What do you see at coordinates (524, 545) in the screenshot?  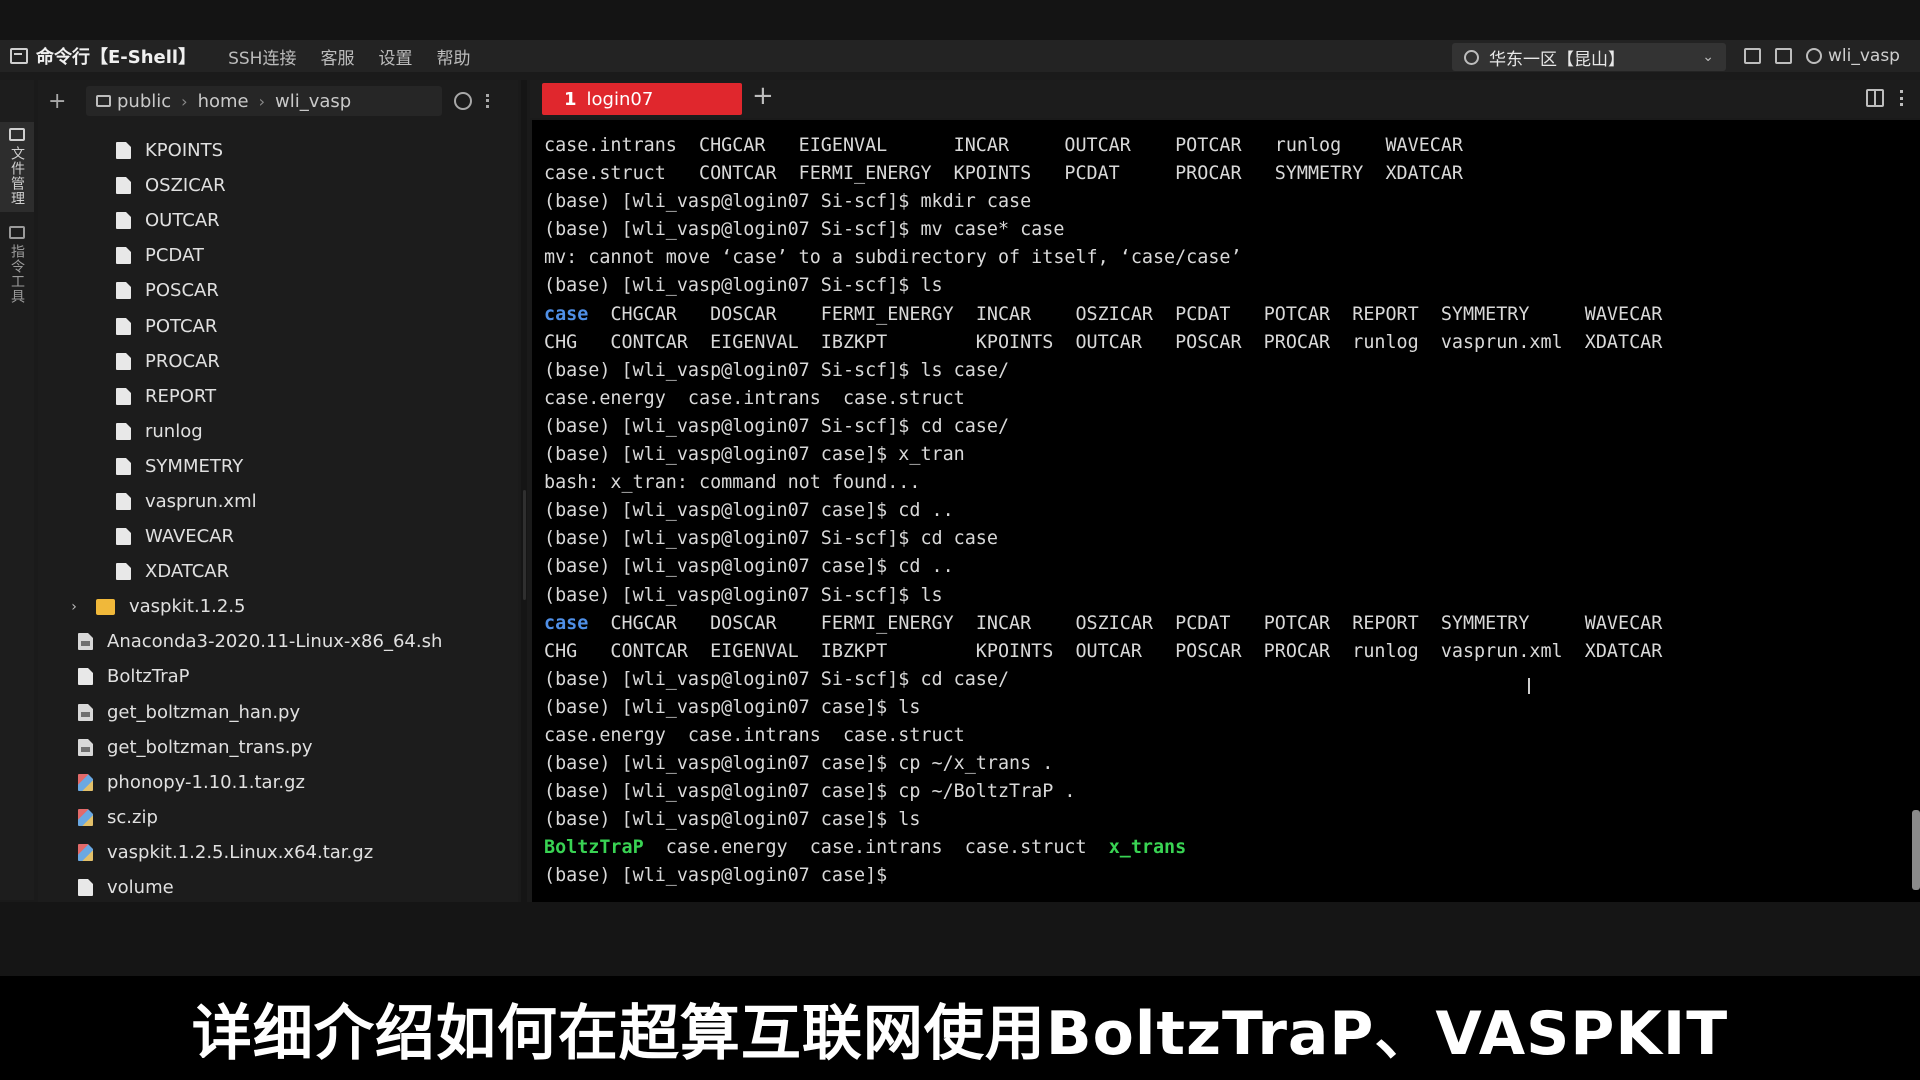 I see `resize-handle` at bounding box center [524, 545].